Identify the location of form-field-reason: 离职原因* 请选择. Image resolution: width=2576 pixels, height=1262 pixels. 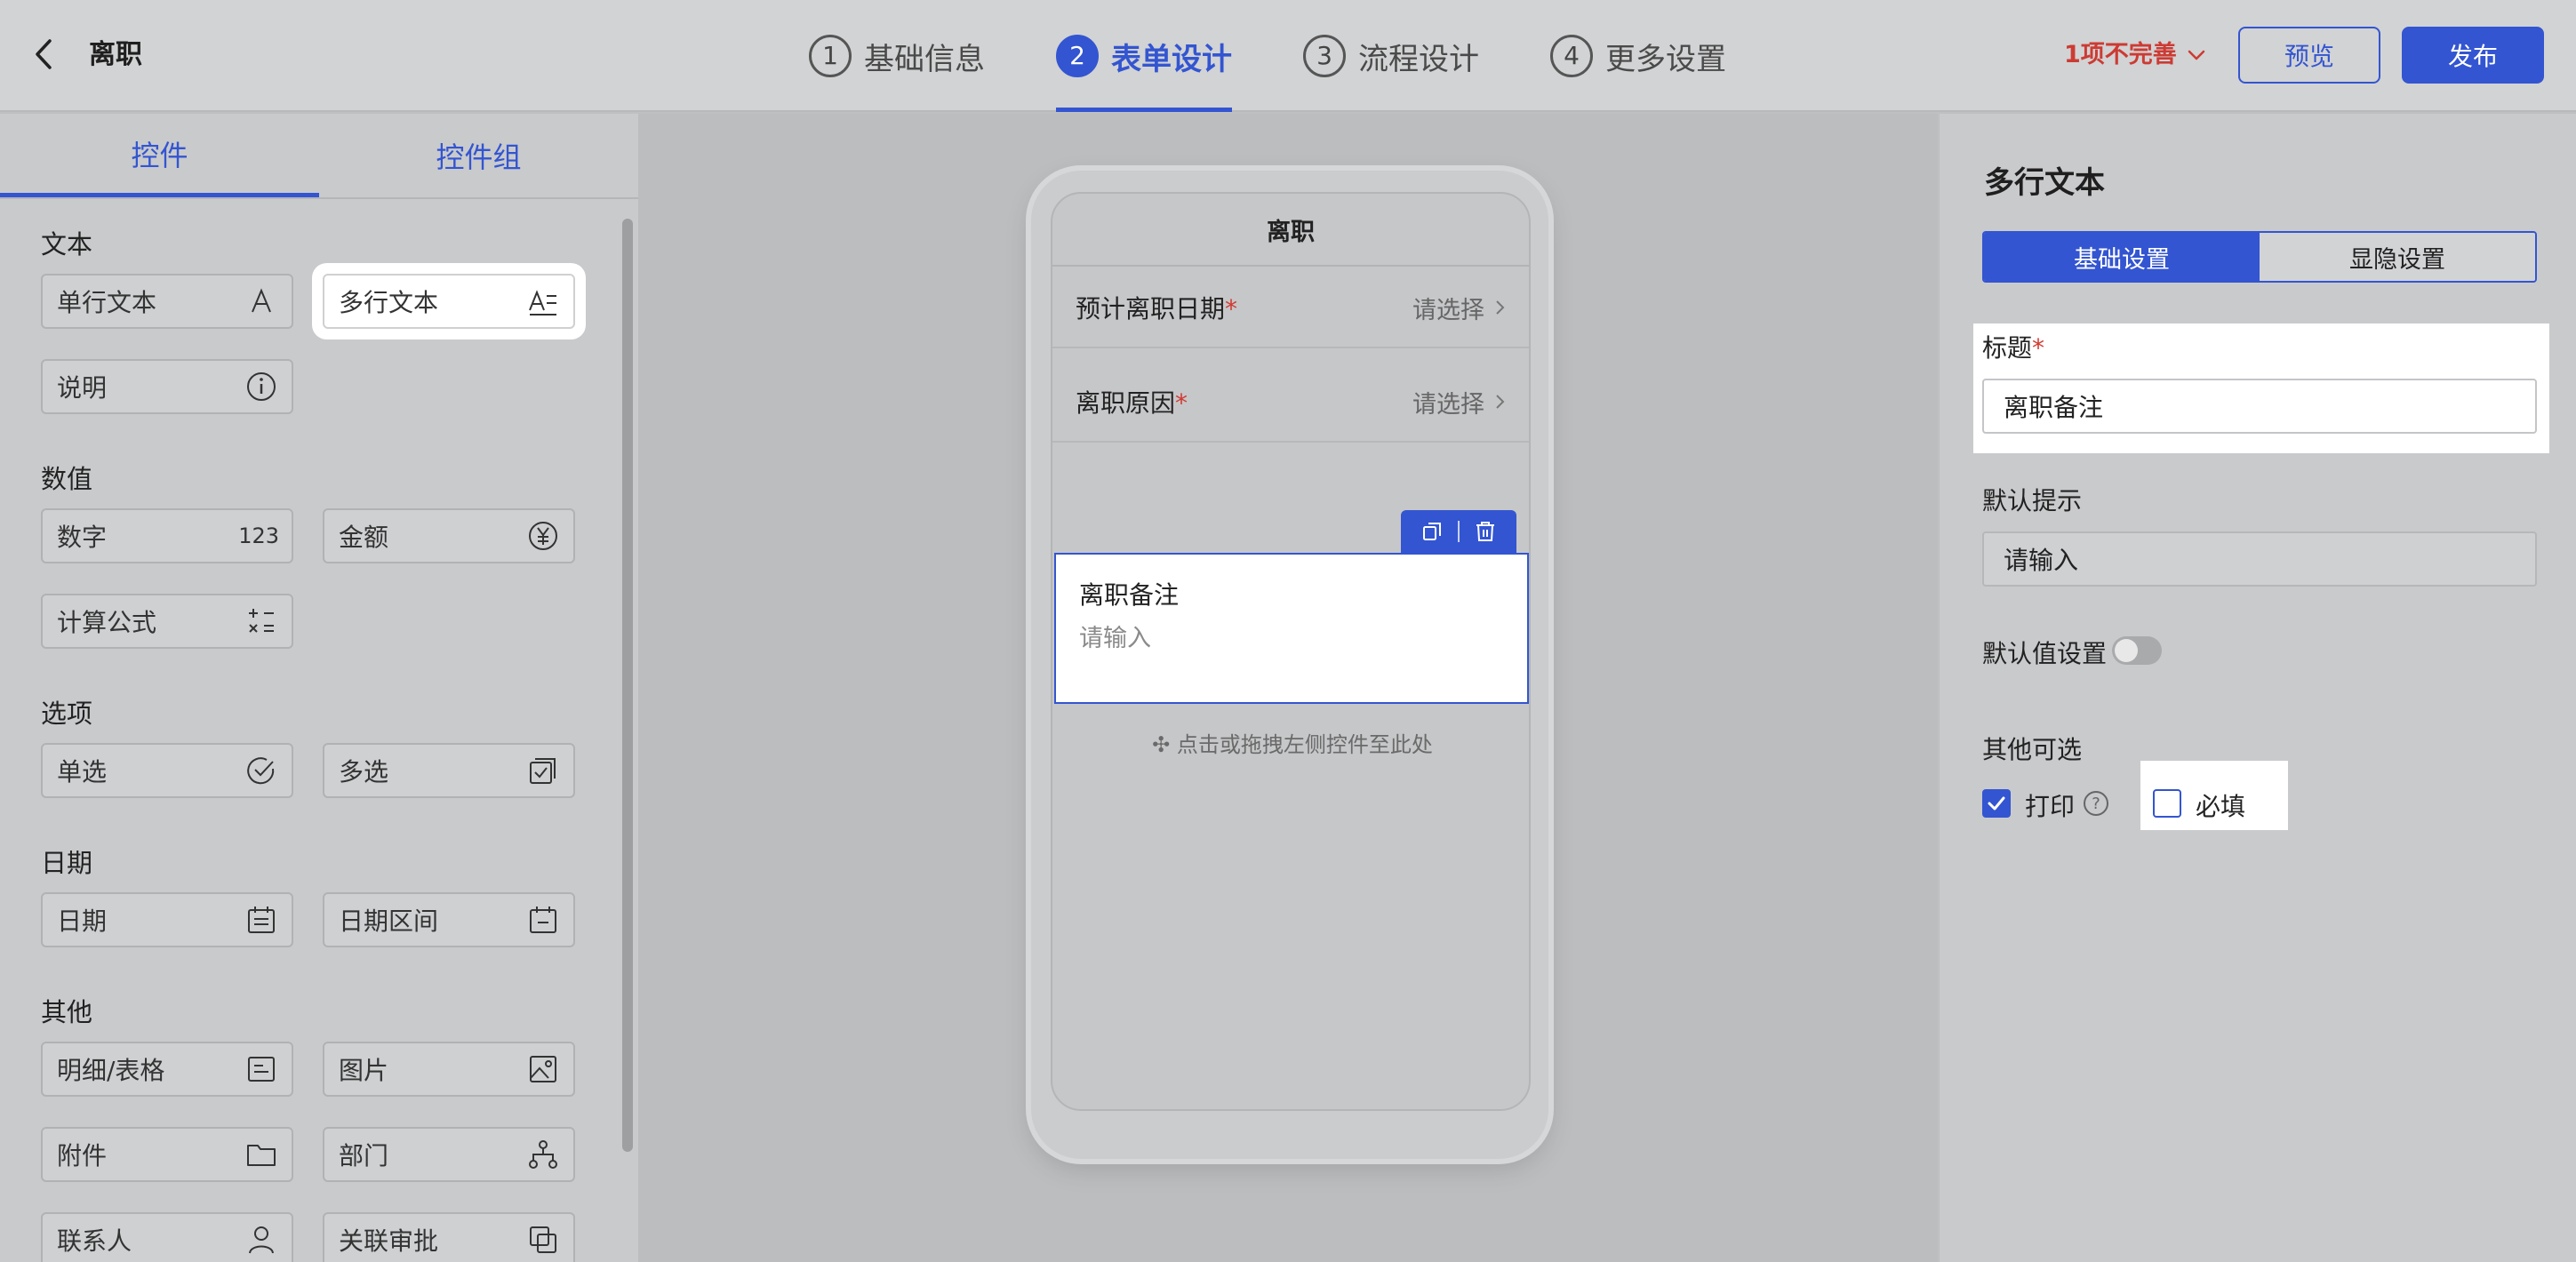
(1290, 403).